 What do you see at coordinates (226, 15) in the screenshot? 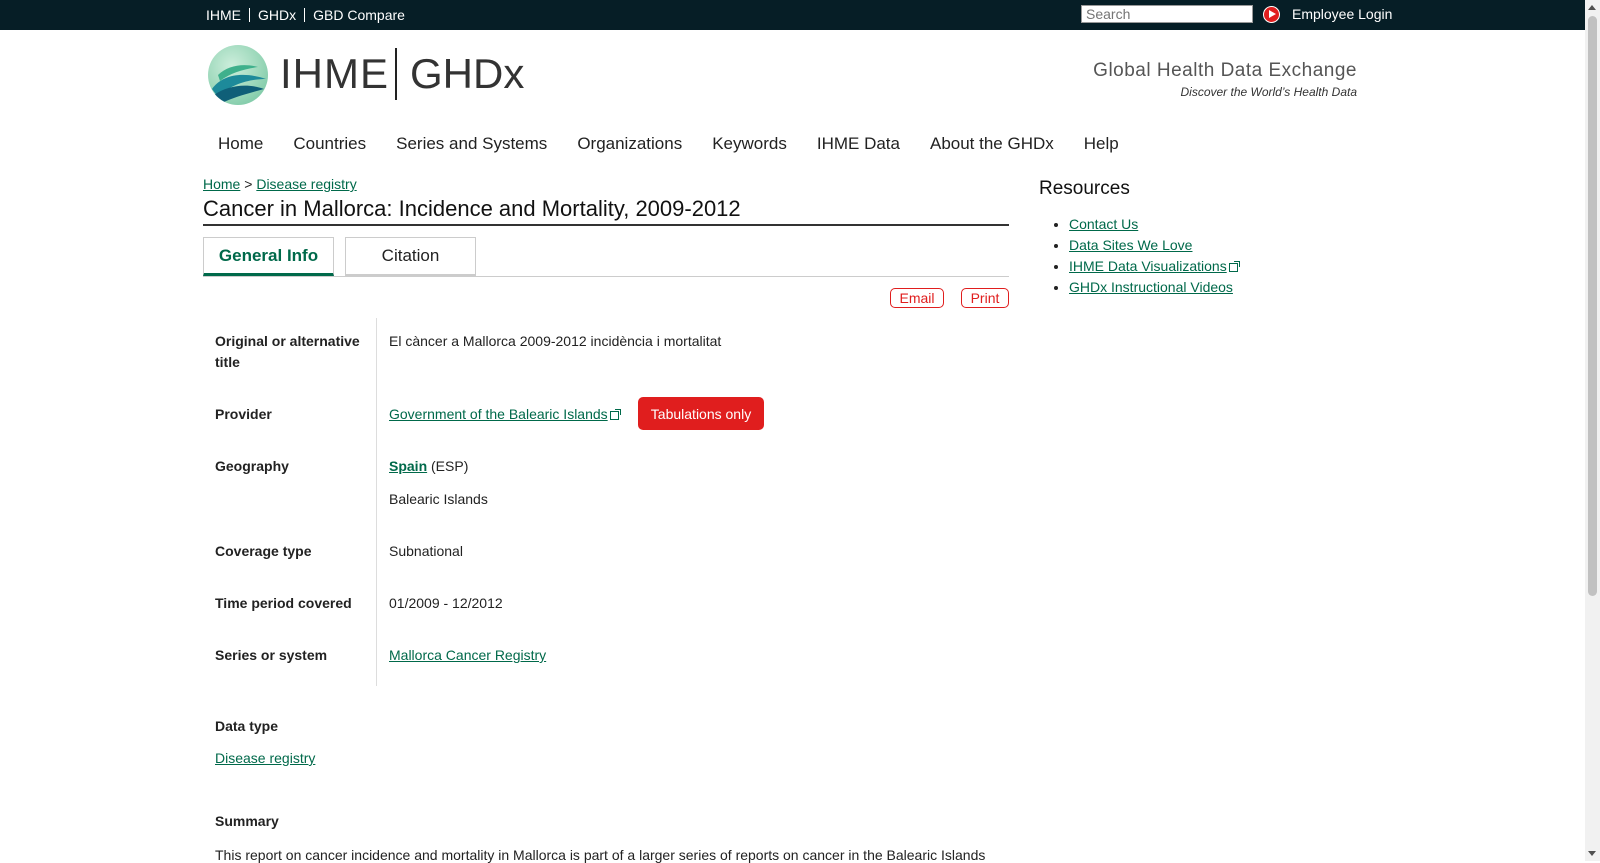
I see `top-link-ihme: IHME` at bounding box center [226, 15].